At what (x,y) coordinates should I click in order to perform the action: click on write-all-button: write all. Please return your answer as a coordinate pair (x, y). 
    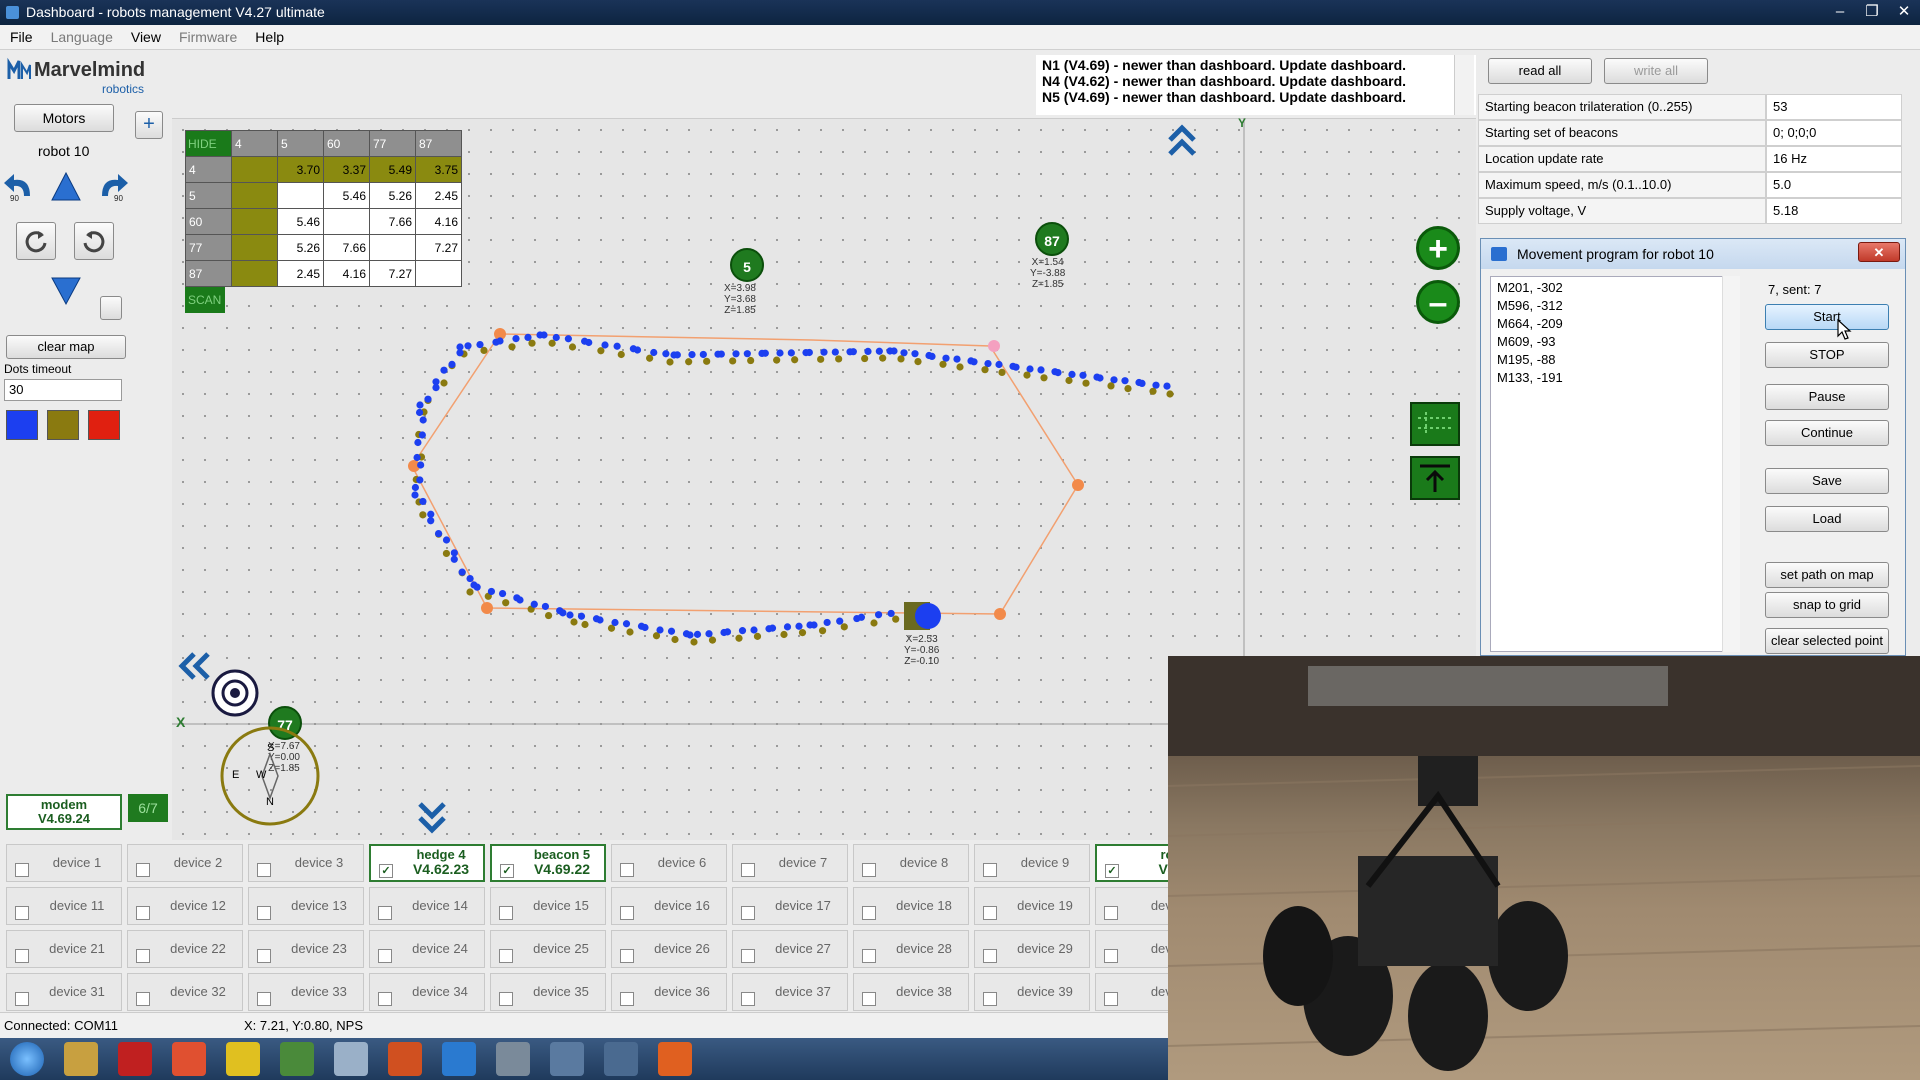
    Looking at the image, I should click on (1656, 71).